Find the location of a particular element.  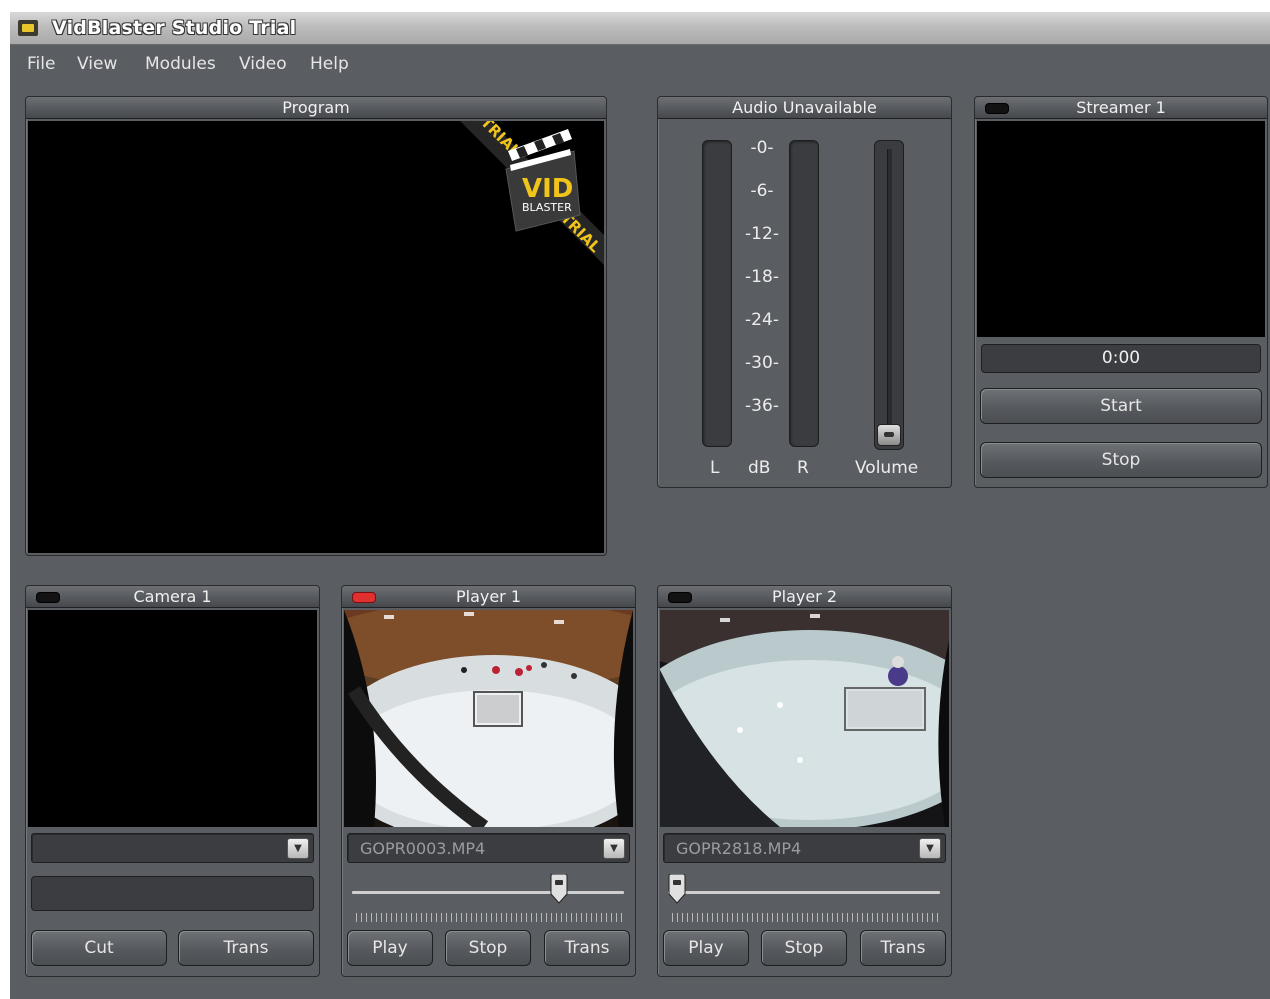

left-level-meter is located at coordinates (717, 293).